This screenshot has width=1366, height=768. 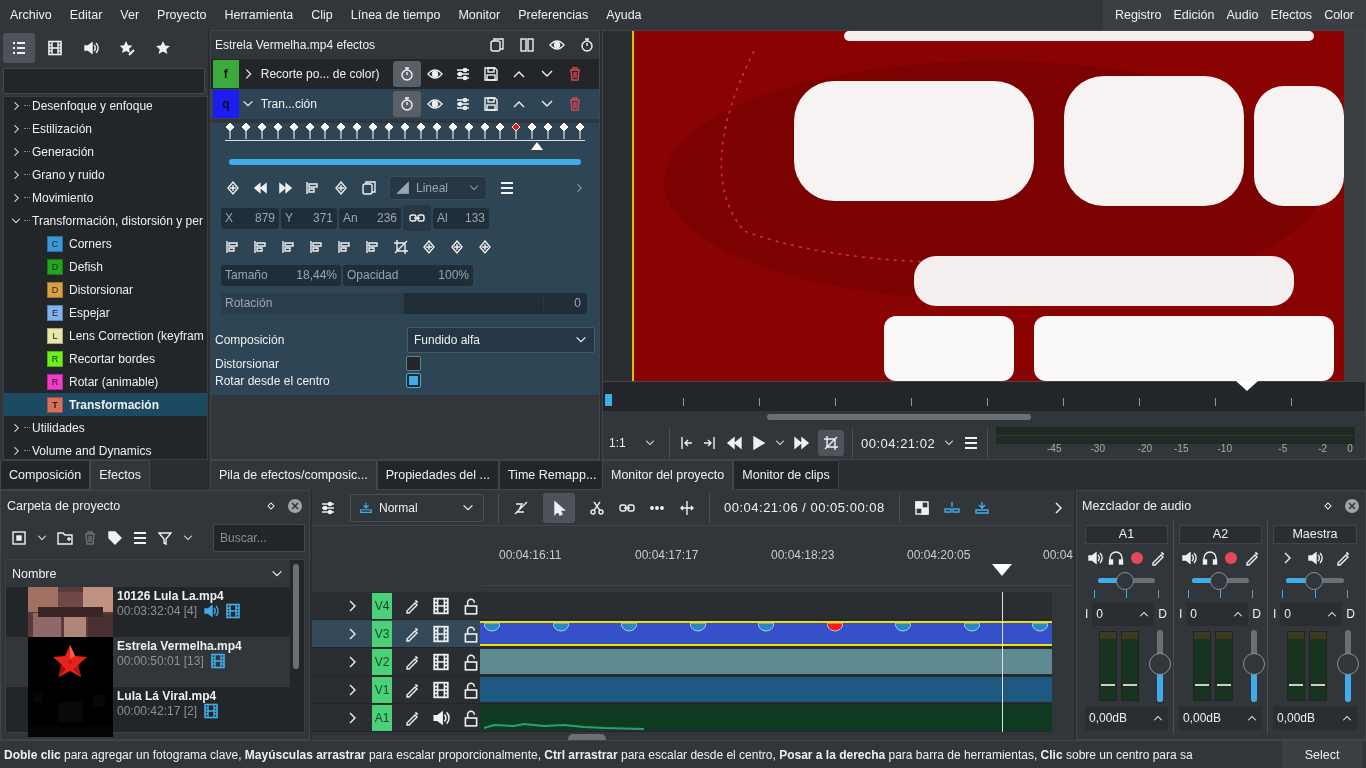 What do you see at coordinates (758, 443) in the screenshot?
I see `play-icon` at bounding box center [758, 443].